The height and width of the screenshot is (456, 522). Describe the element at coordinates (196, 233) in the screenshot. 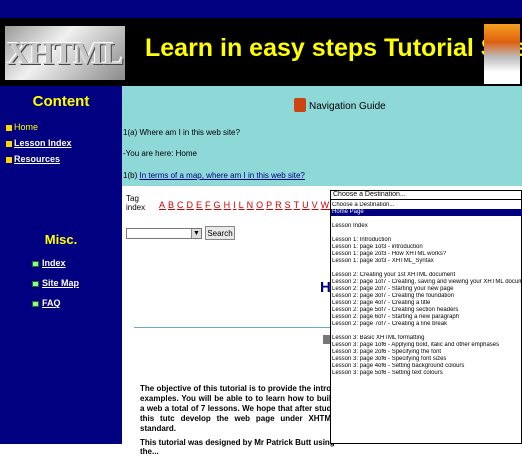

I see `chevron-down-icon: ▼` at that location.